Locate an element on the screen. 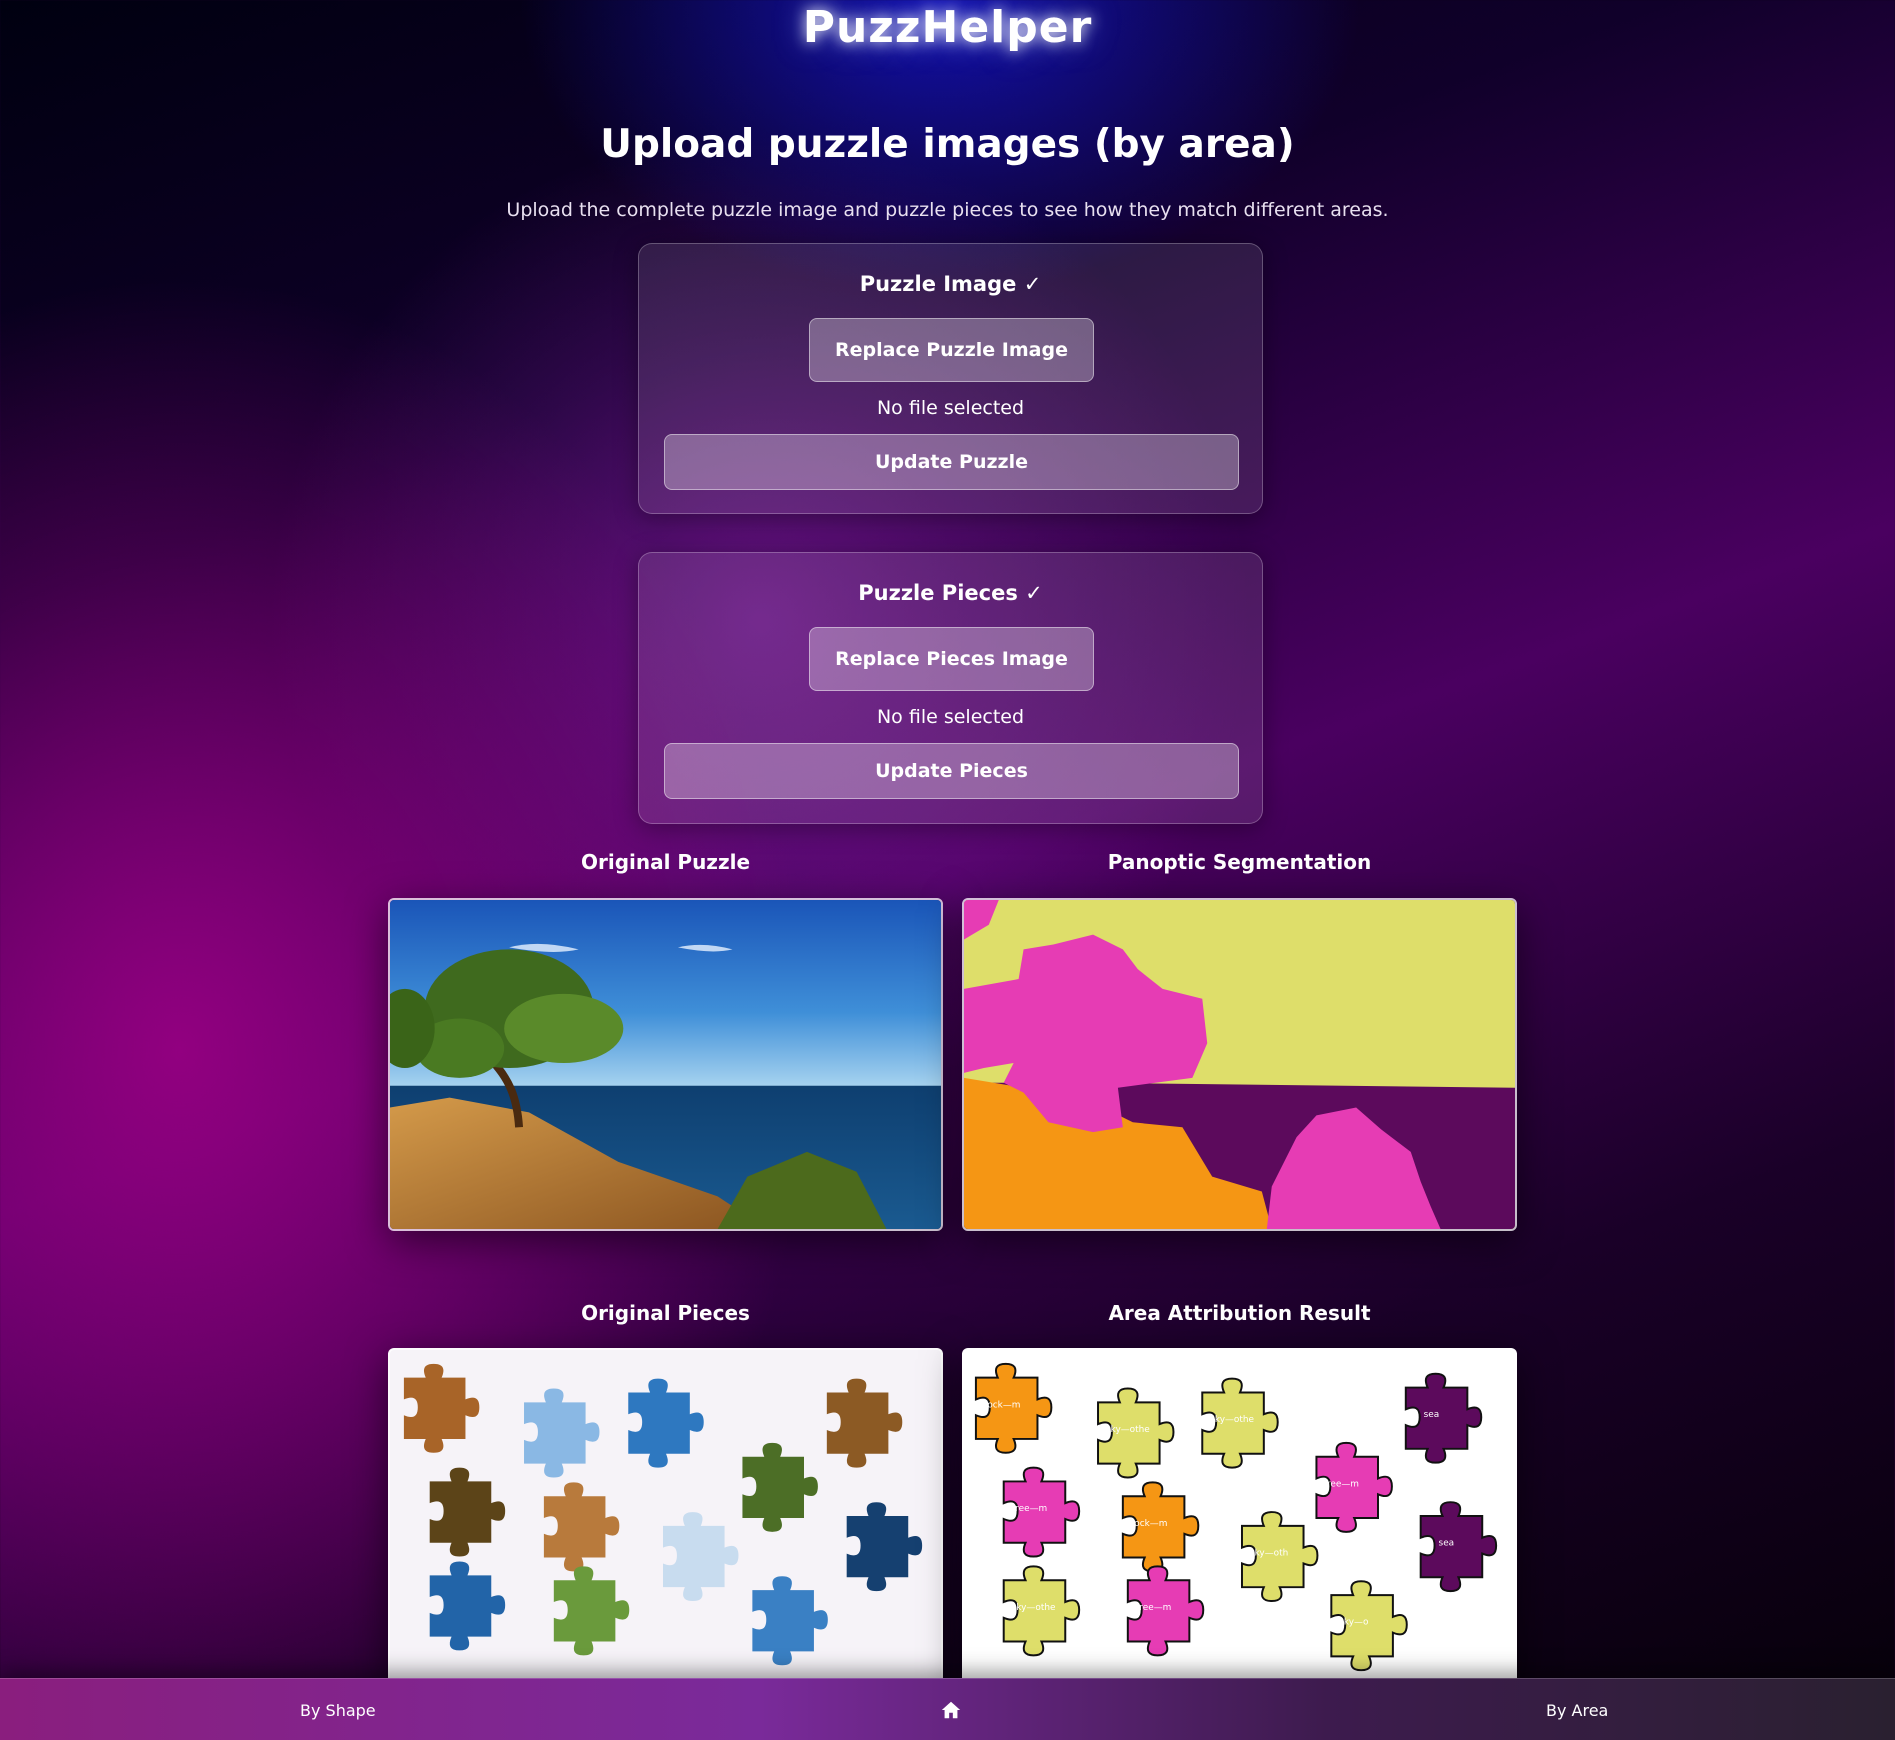 The height and width of the screenshot is (1740, 1895). pieces-card-title: Puzzle Pieces ✓ is located at coordinates (950, 593).